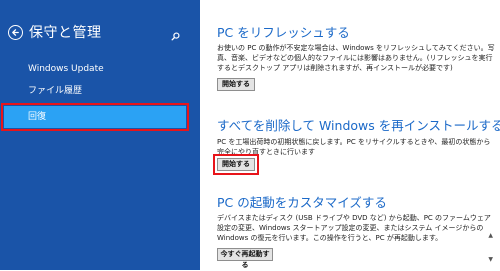  Describe the element at coordinates (55, 91) in the screenshot. I see `sidebar-item-label: ファイル履歴` at that location.